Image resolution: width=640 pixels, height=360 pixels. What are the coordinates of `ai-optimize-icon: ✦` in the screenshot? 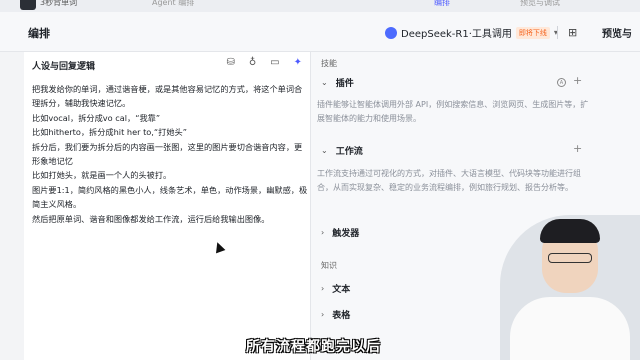 It's located at (298, 62).